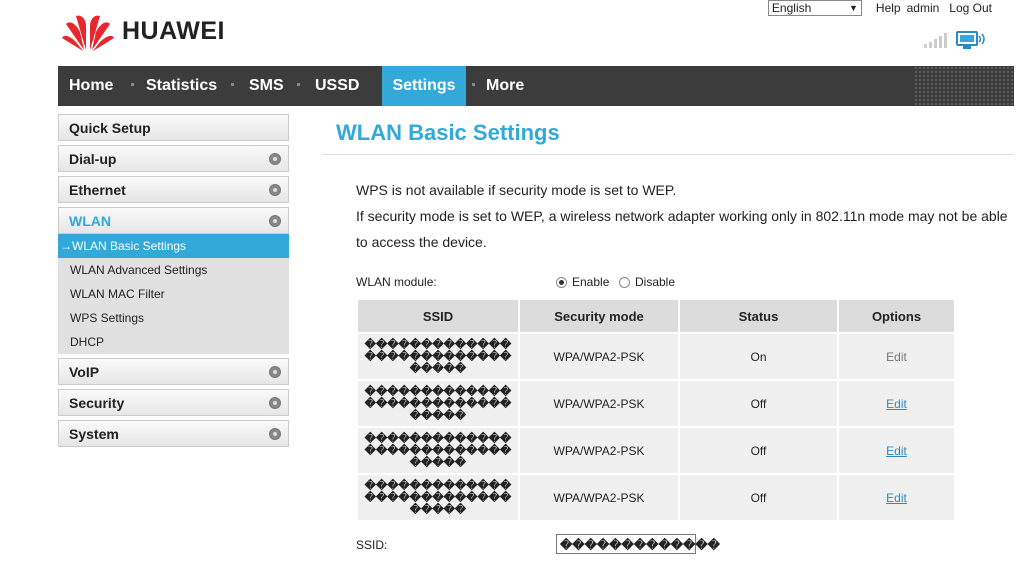 The image size is (1032, 563). I want to click on disable-option: Disable, so click(647, 282).